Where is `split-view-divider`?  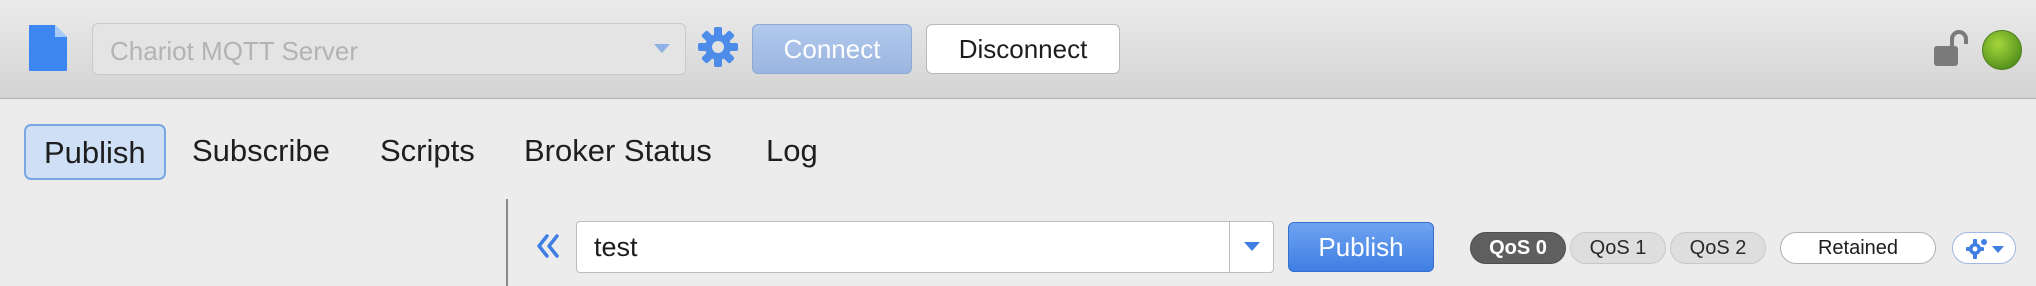
split-view-divider is located at coordinates (507, 242).